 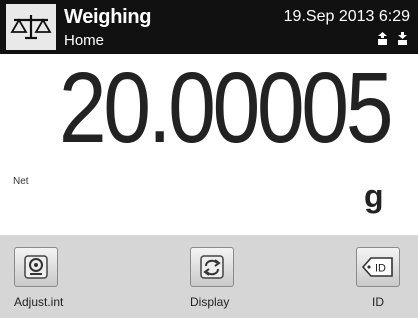 What do you see at coordinates (402, 38) in the screenshot?
I see `download-status-icon` at bounding box center [402, 38].